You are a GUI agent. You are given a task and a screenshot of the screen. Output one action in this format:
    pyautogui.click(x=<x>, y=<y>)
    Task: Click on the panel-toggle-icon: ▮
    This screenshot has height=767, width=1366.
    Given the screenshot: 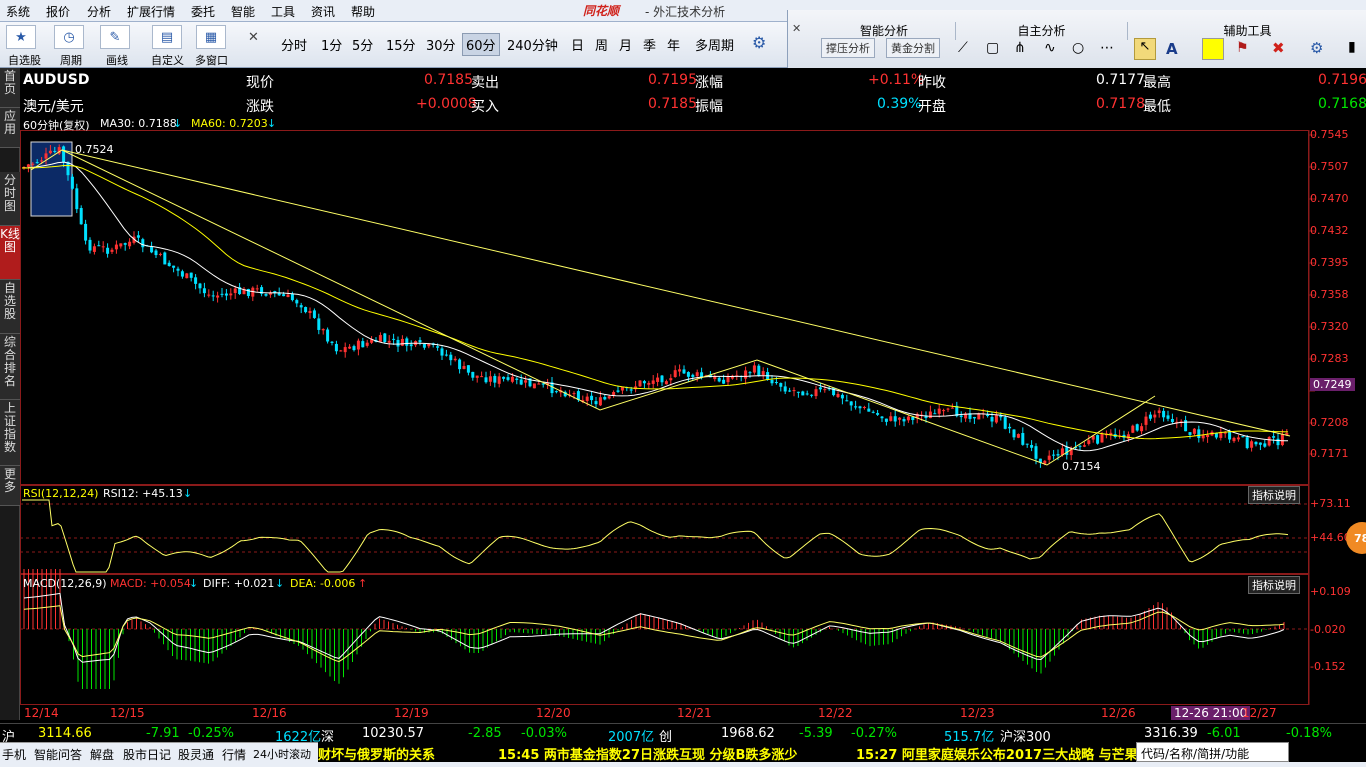 What is the action you would take?
    pyautogui.click(x=1352, y=47)
    